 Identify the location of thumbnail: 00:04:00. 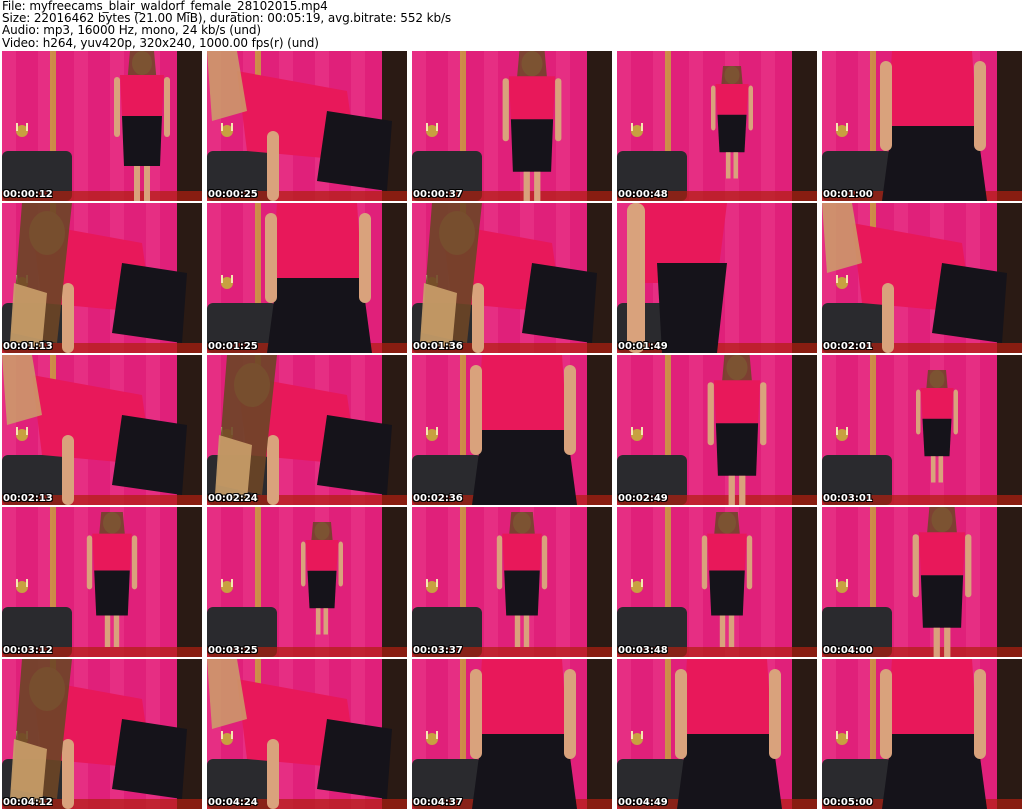
(922, 582).